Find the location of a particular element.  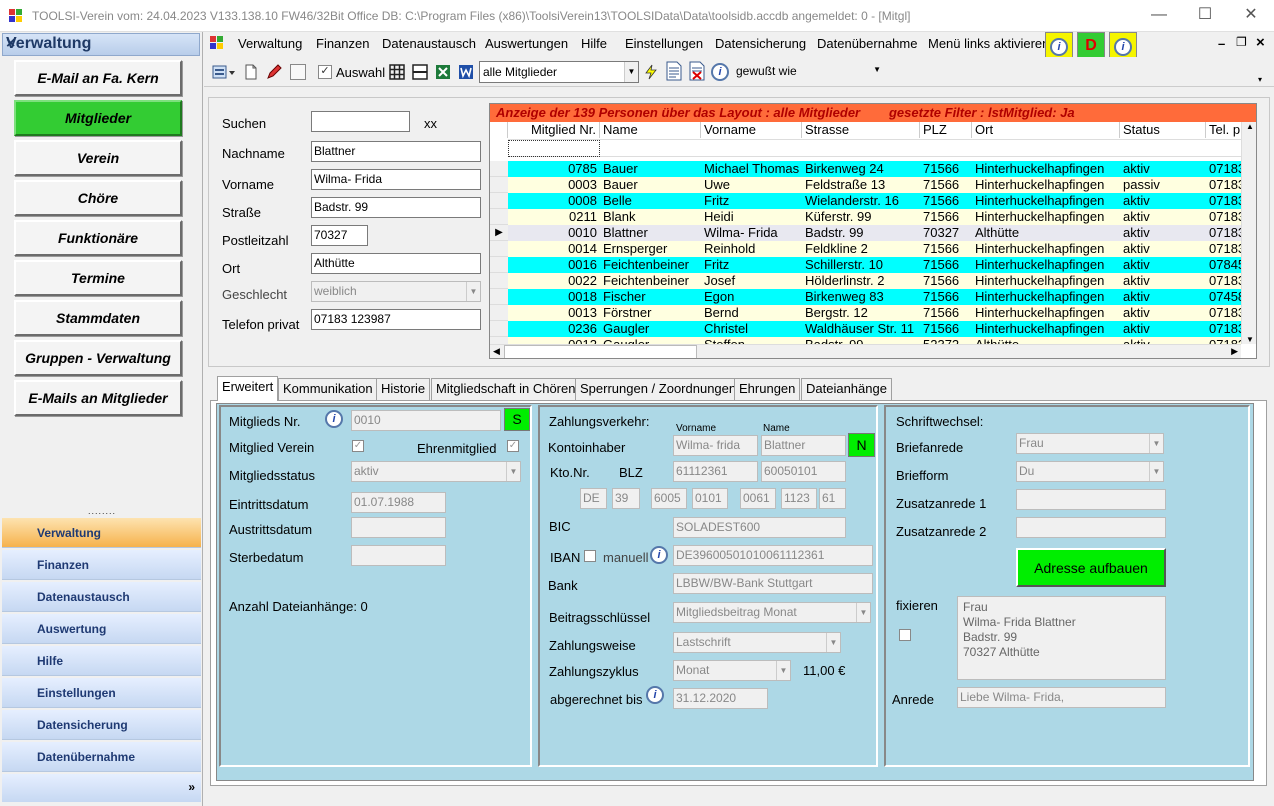

col-header-name: Name is located at coordinates (650, 130).